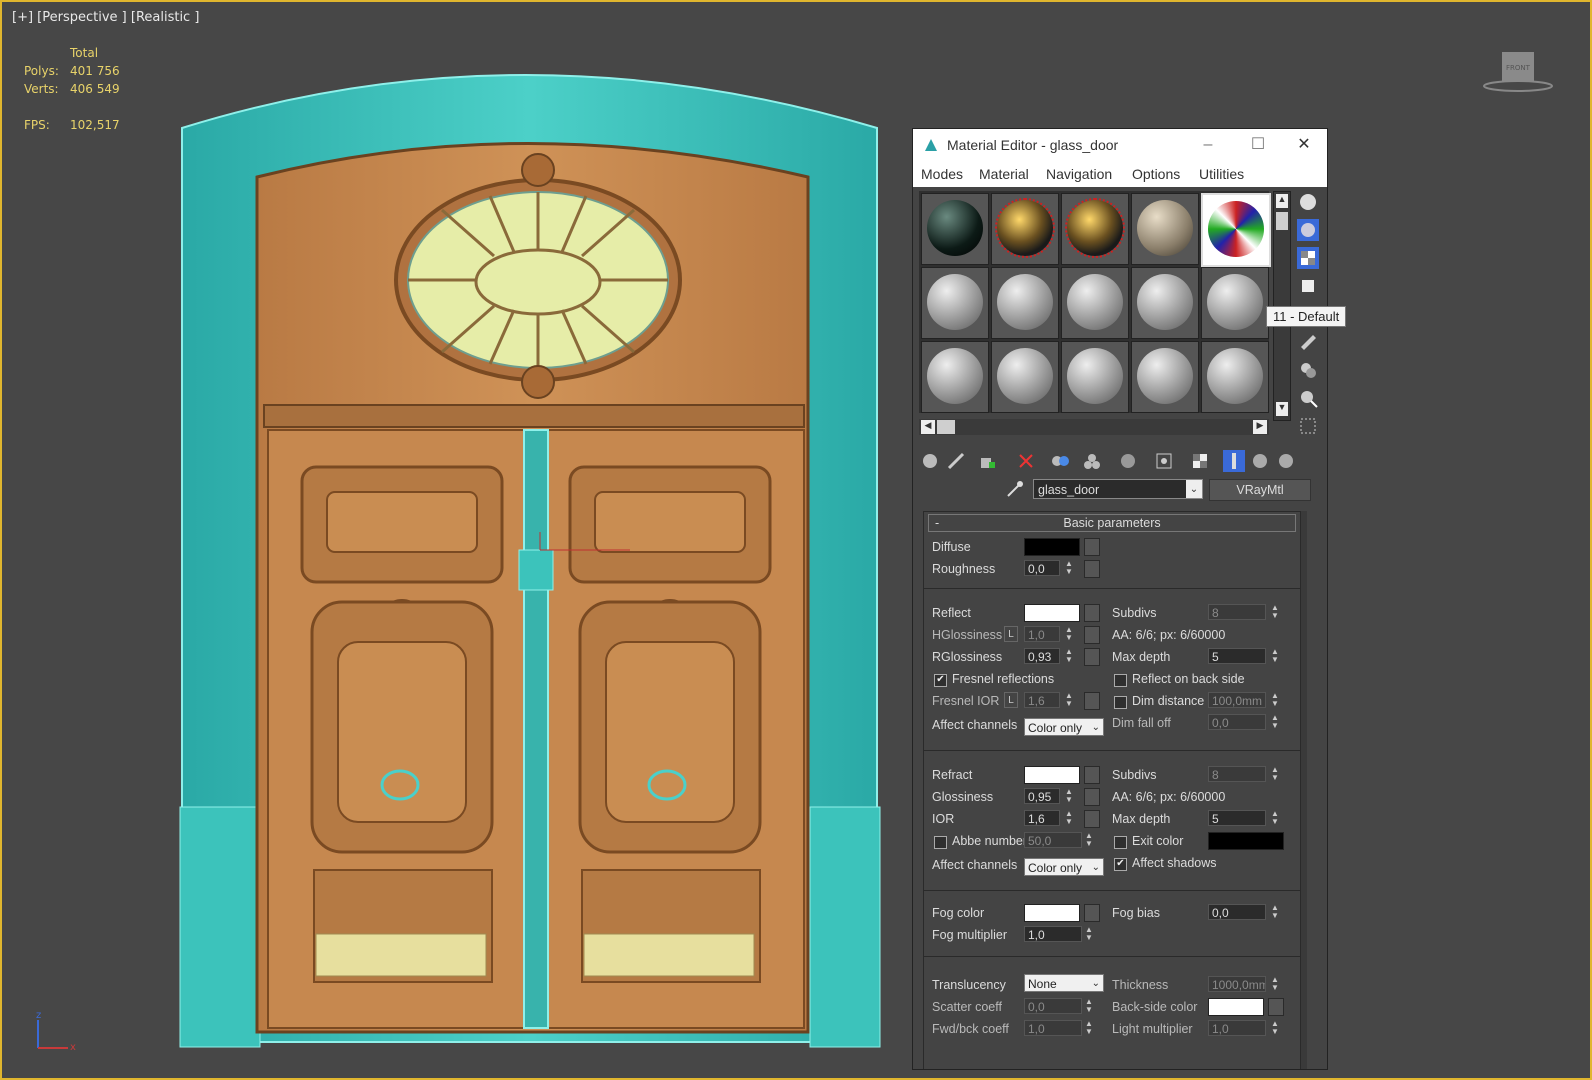  Describe the element at coordinates (1194, 489) in the screenshot. I see `chevron-down-icon: ⌄` at that location.